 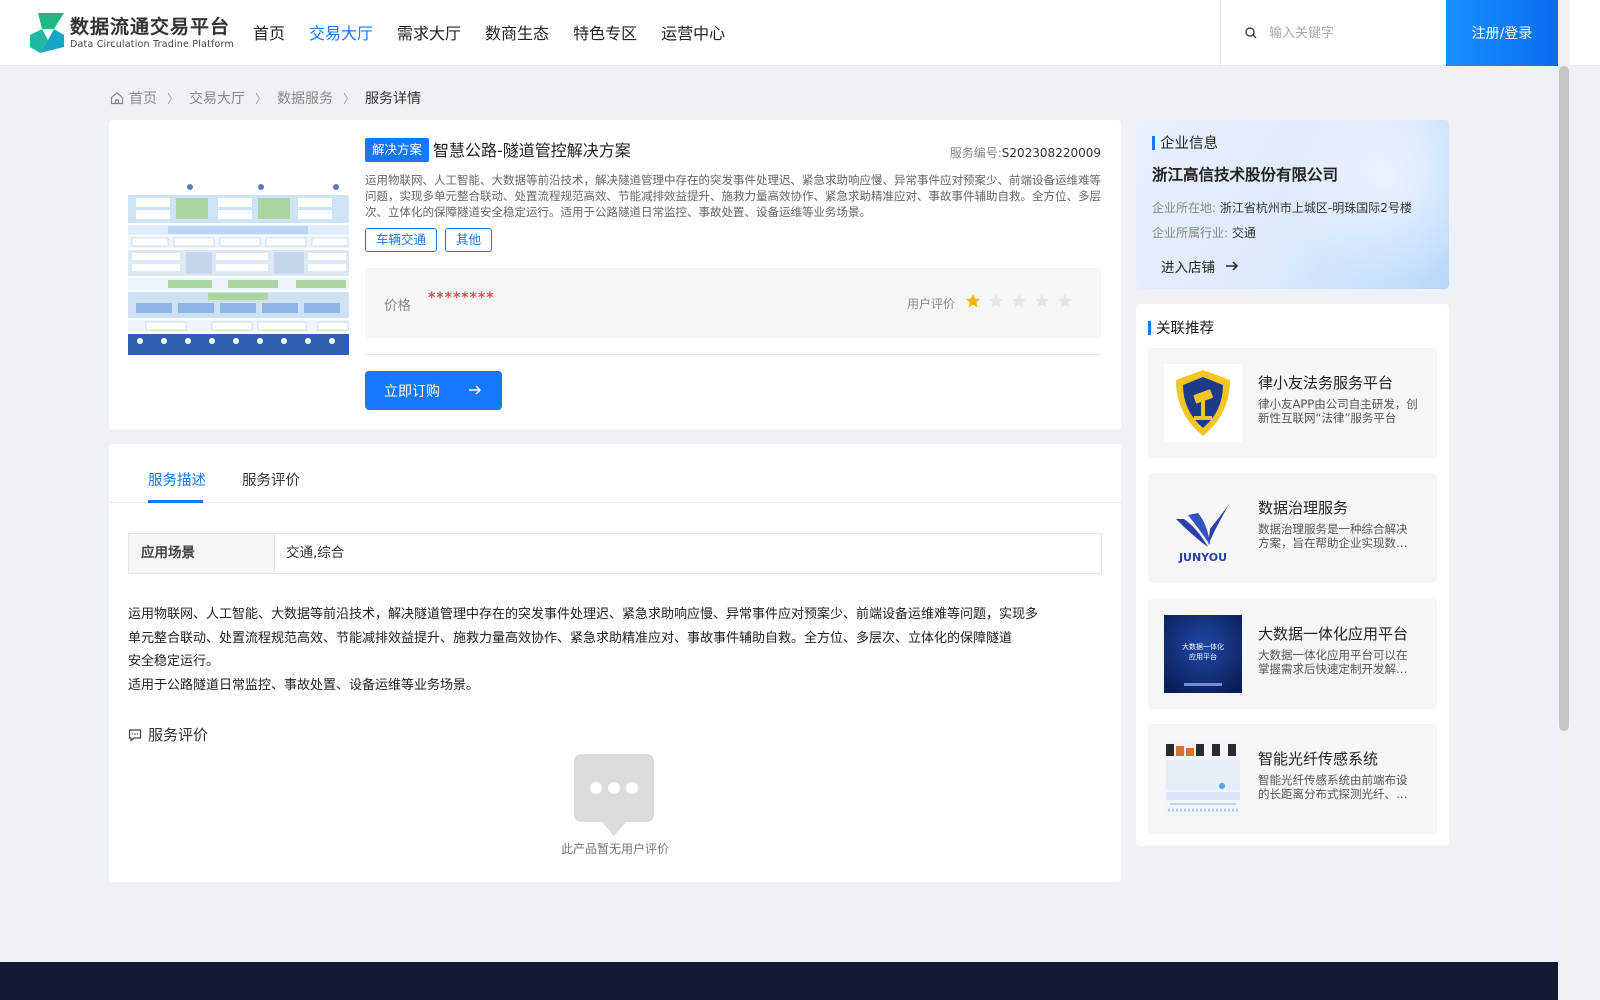 I want to click on location-value: 浙江省杭州市上城区-明珠国际2号楼, so click(x=1315, y=208).